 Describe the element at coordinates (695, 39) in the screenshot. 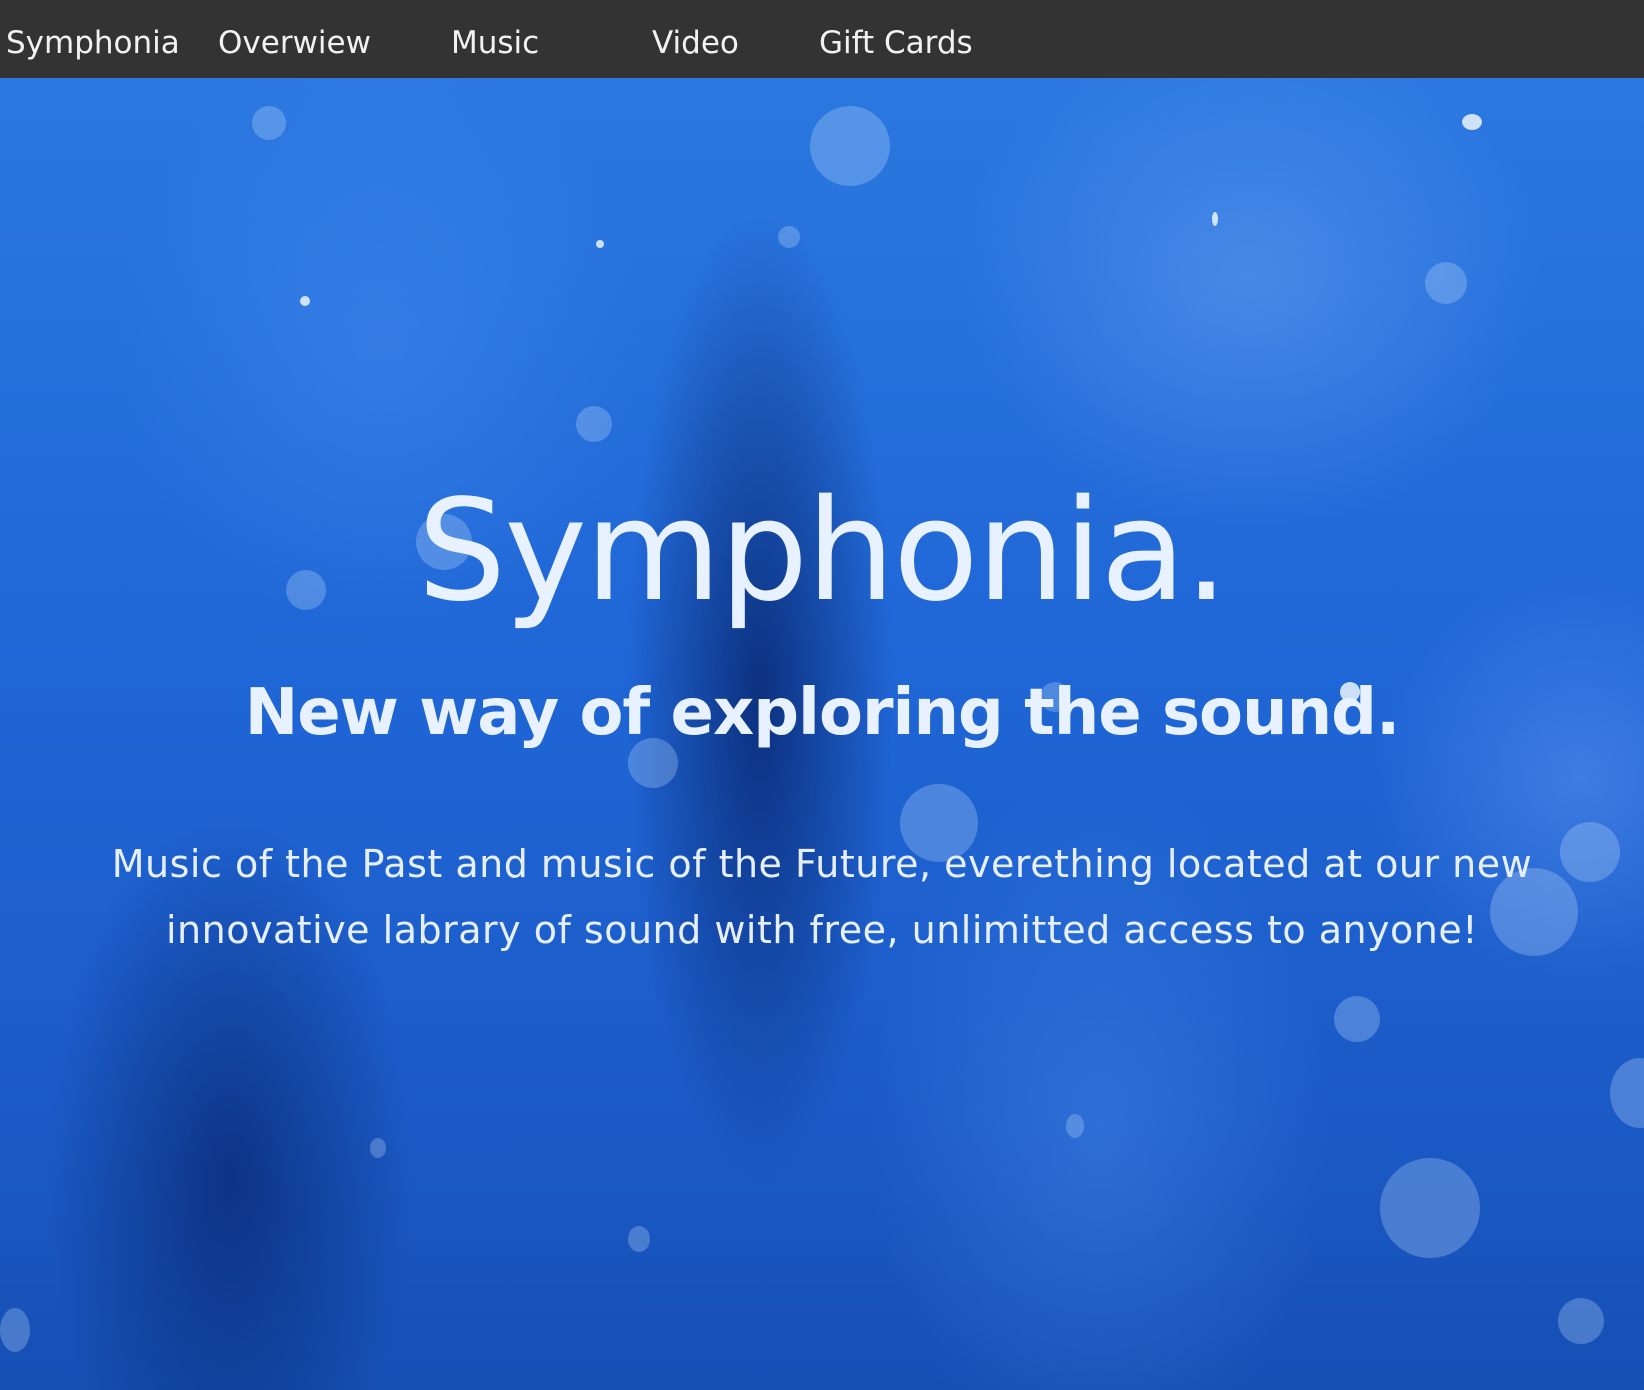

I see `nav-item-video: Video` at that location.